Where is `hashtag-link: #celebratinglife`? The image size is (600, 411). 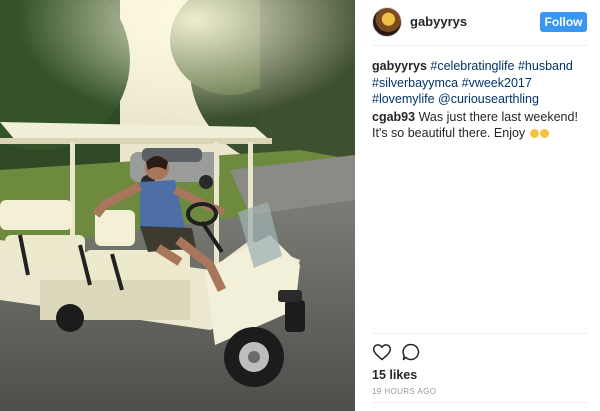 hashtag-link: #celebratinglife is located at coordinates (472, 66).